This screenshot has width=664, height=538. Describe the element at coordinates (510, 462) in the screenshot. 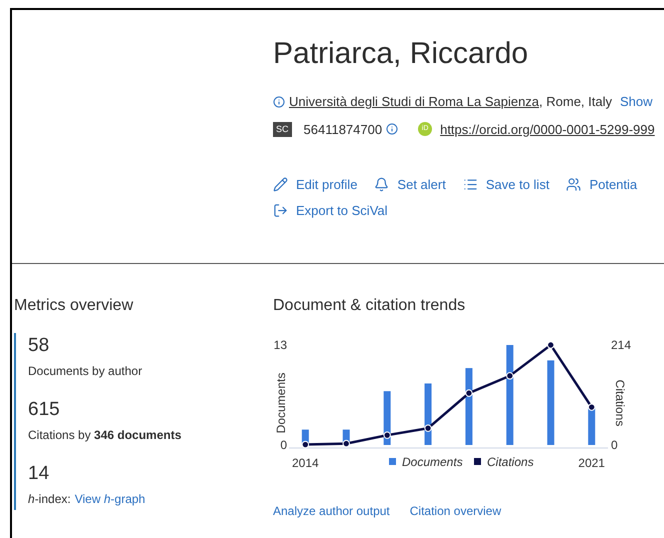

I see `legend-label: Citations` at that location.